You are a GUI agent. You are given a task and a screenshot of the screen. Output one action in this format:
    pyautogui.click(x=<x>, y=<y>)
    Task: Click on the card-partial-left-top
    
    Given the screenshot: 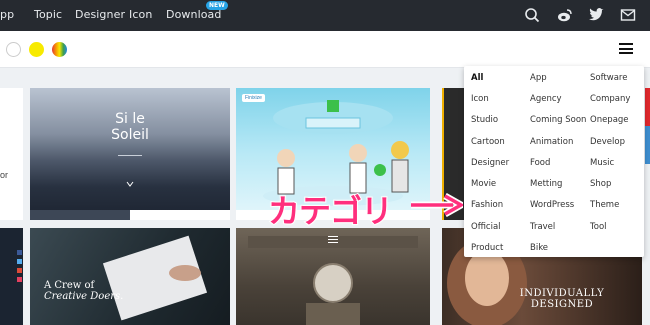 What is the action you would take?
    pyautogui.click(x=11, y=154)
    